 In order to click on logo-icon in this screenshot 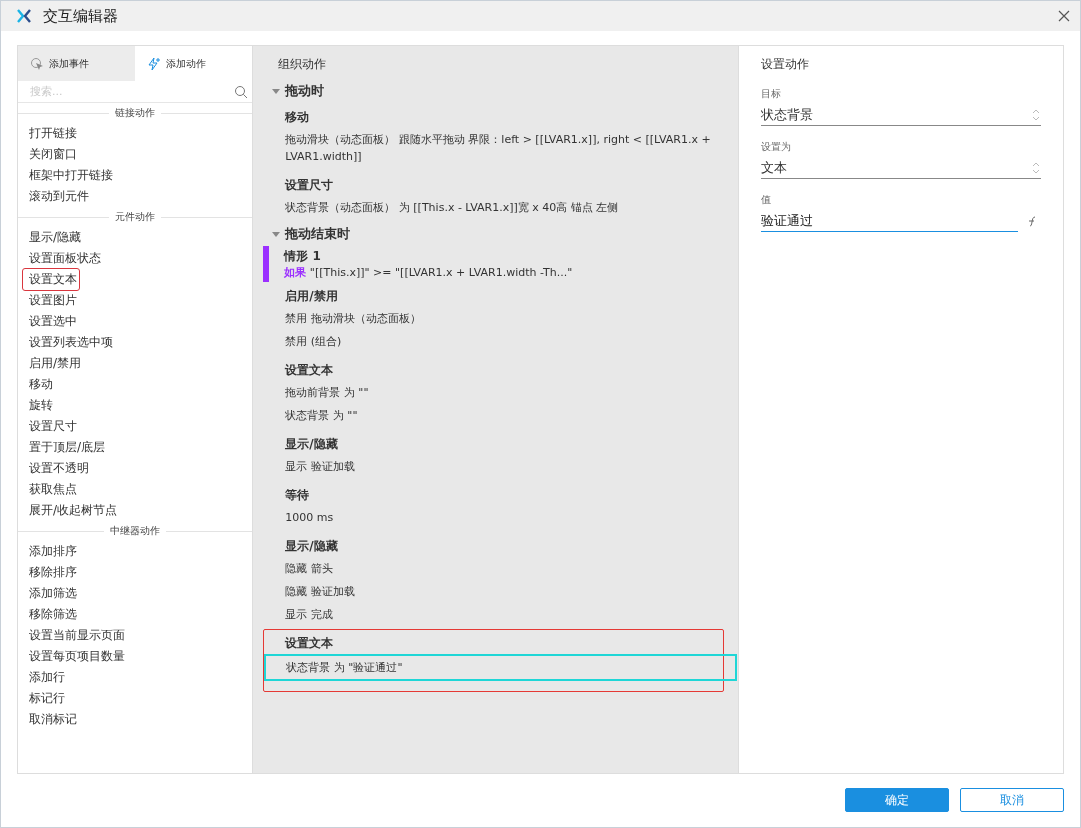, I will do `click(24, 16)`.